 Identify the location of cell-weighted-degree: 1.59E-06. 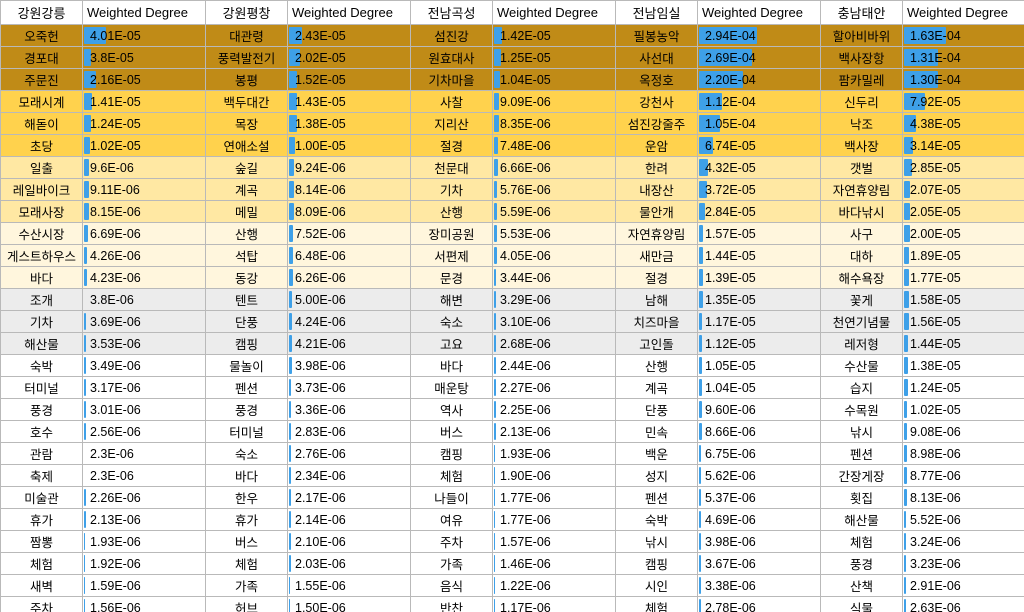
(144, 585).